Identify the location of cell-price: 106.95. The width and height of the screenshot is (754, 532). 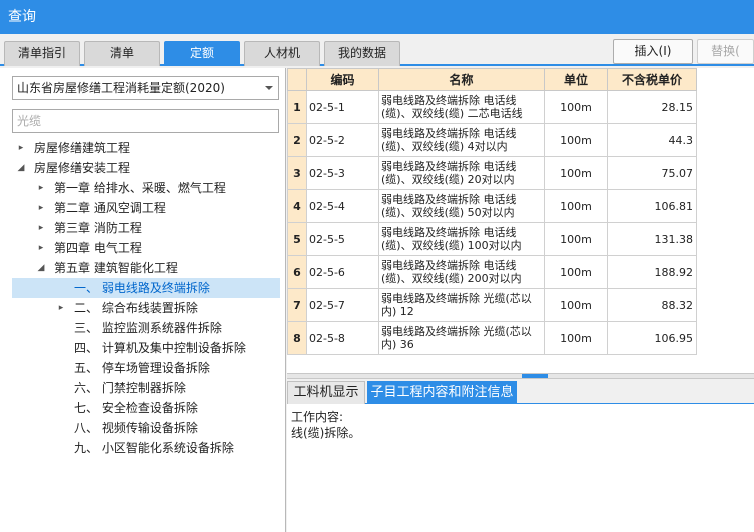
(652, 338).